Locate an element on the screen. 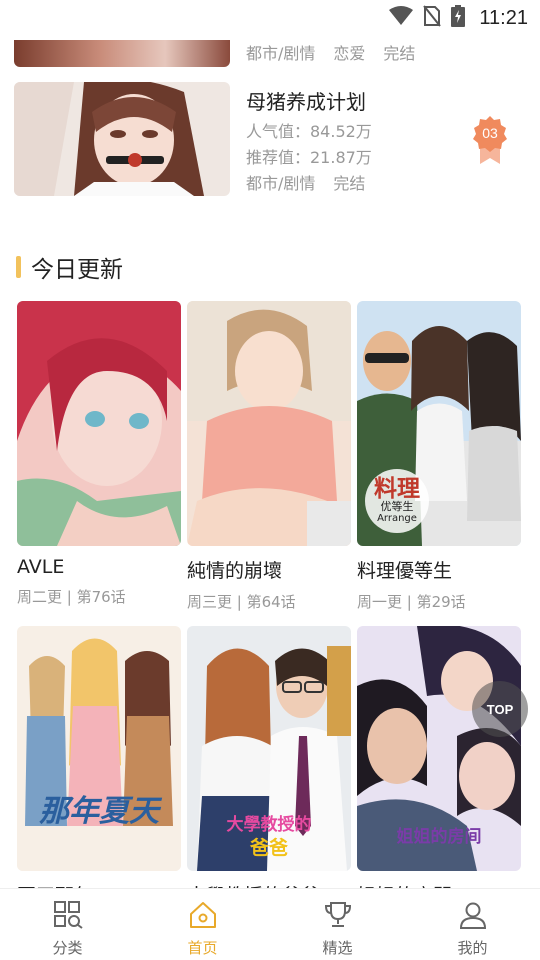  rank-item-popularity: 人气值：84.52万 is located at coordinates (309, 131).